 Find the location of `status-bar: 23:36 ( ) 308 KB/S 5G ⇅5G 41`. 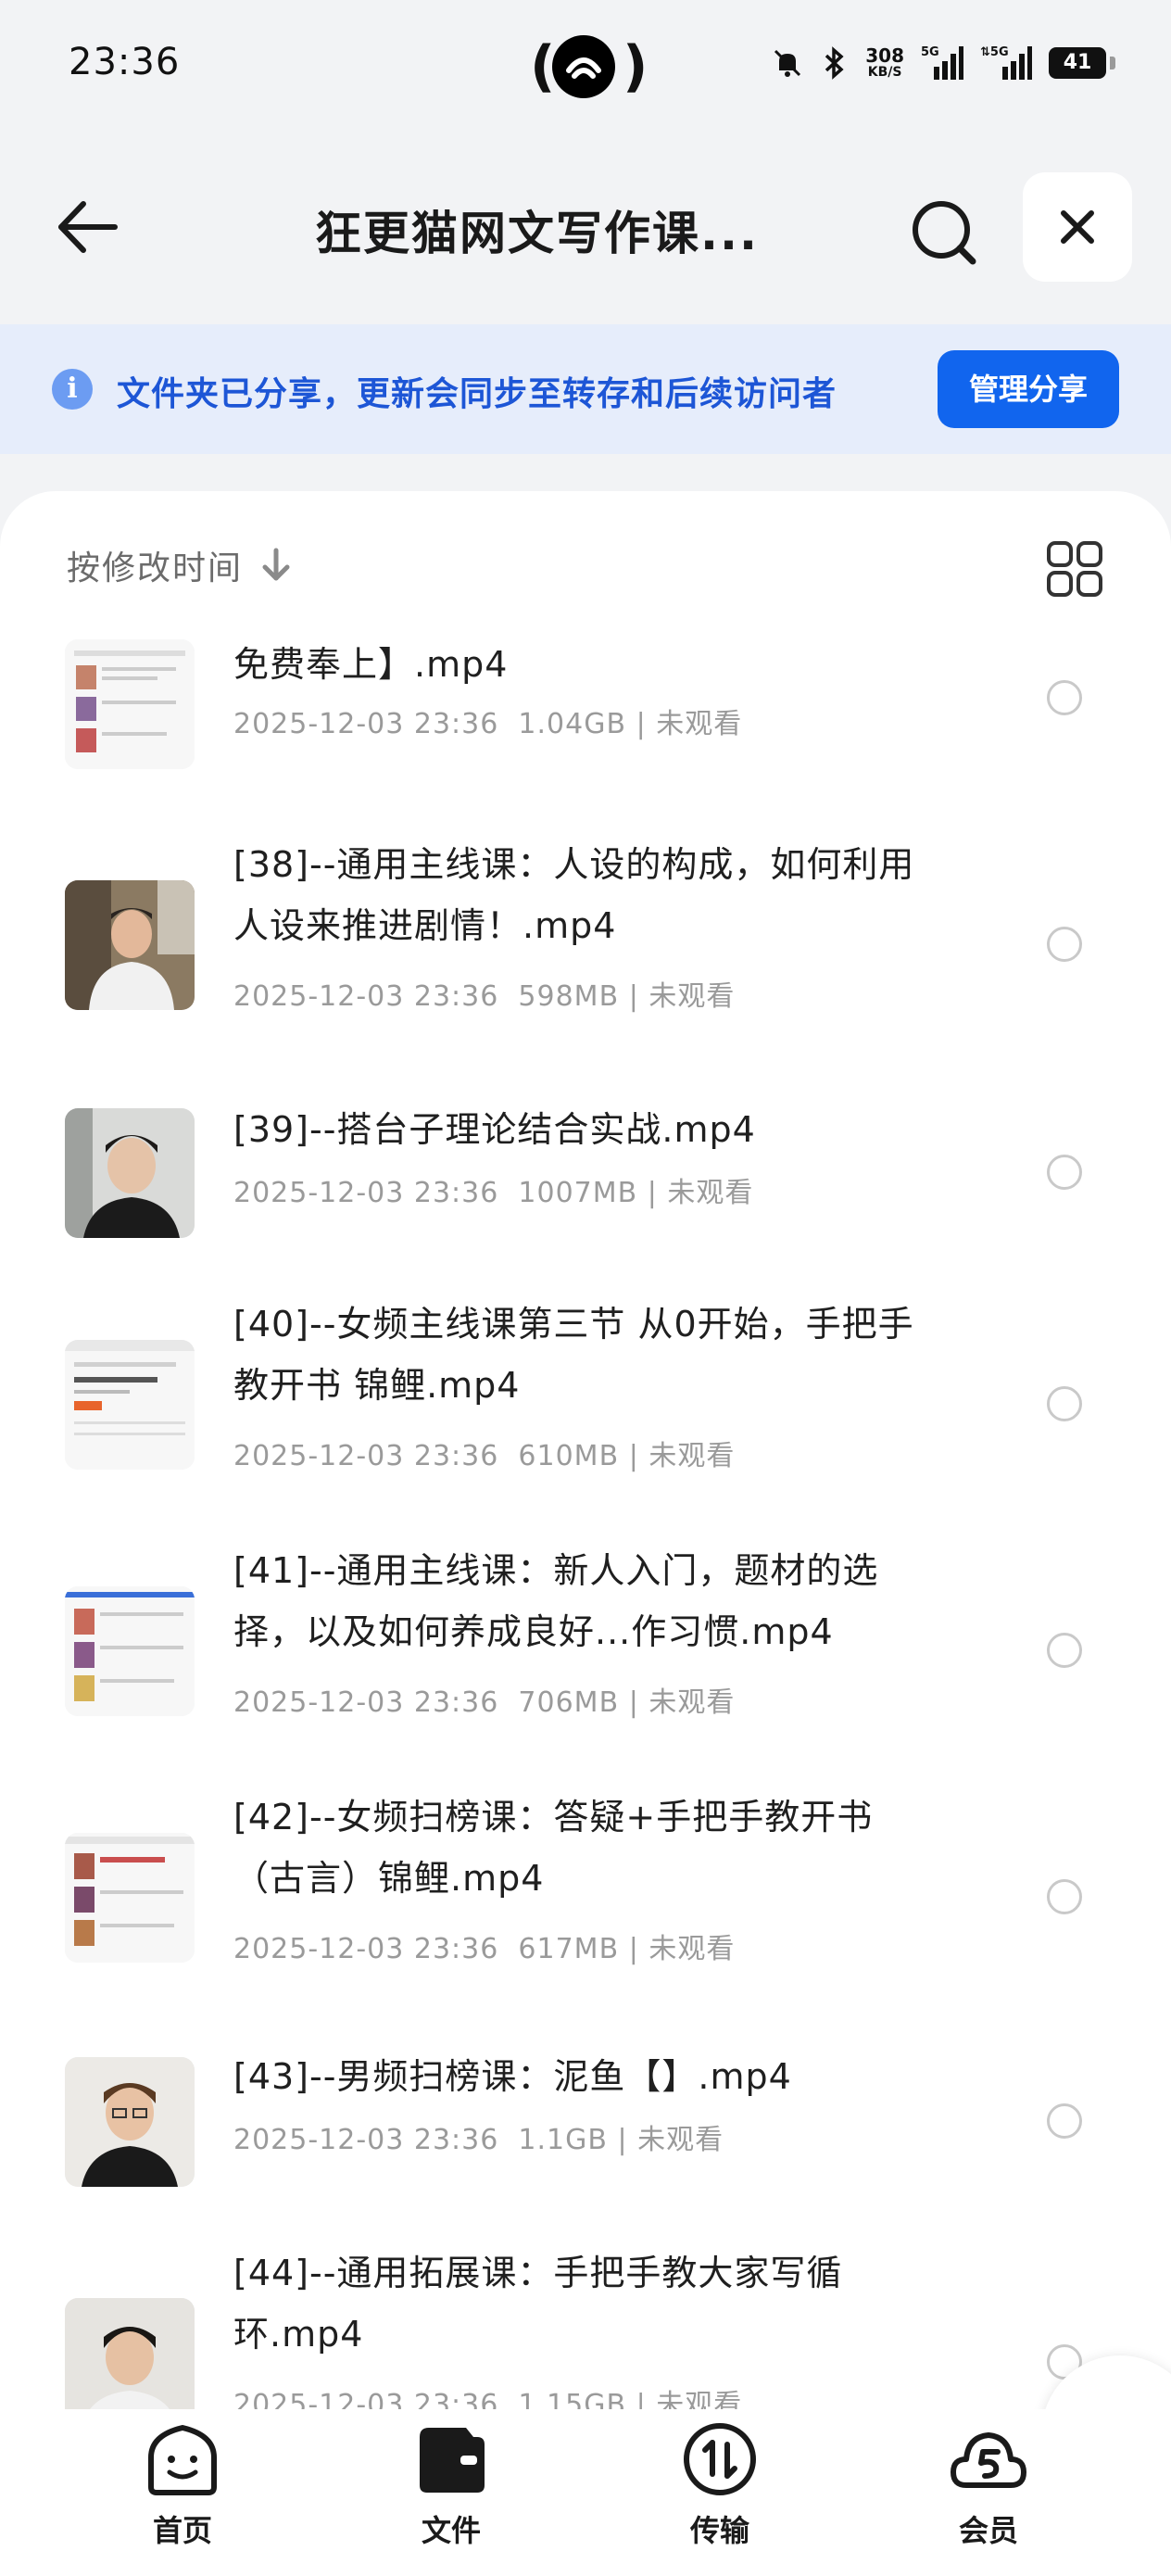

status-bar: 23:36 ( ) 308 KB/S 5G ⇅5G 41 is located at coordinates (585, 69).